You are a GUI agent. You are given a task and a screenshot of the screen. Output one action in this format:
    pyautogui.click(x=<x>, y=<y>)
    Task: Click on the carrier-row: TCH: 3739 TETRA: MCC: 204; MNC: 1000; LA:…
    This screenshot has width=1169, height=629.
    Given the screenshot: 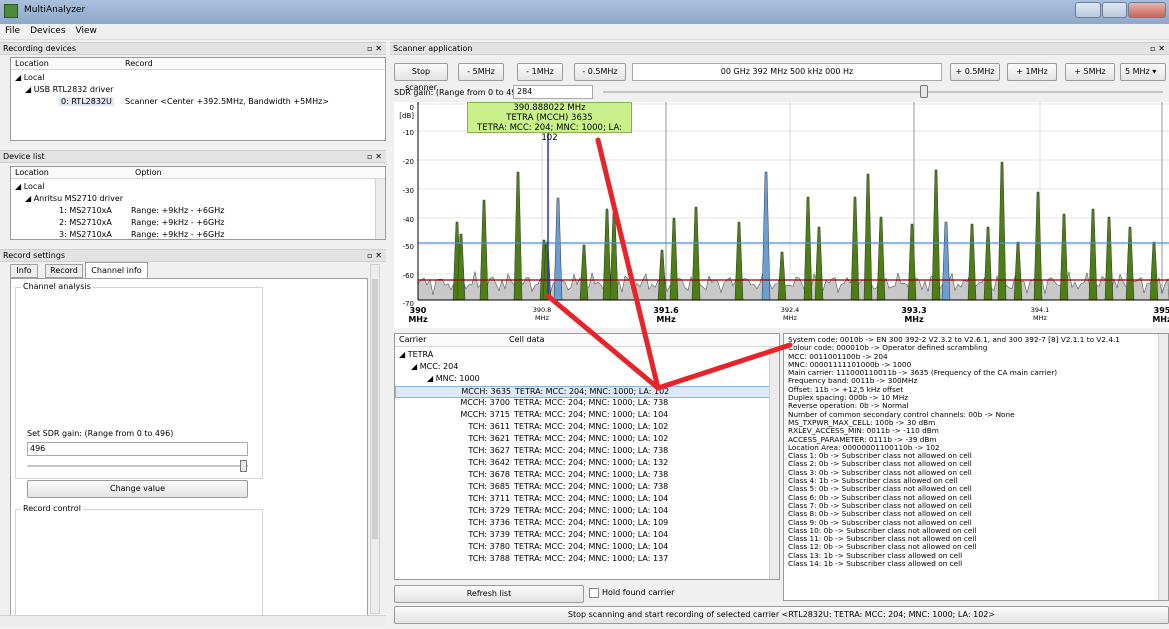 What is the action you would take?
    pyautogui.click(x=583, y=536)
    